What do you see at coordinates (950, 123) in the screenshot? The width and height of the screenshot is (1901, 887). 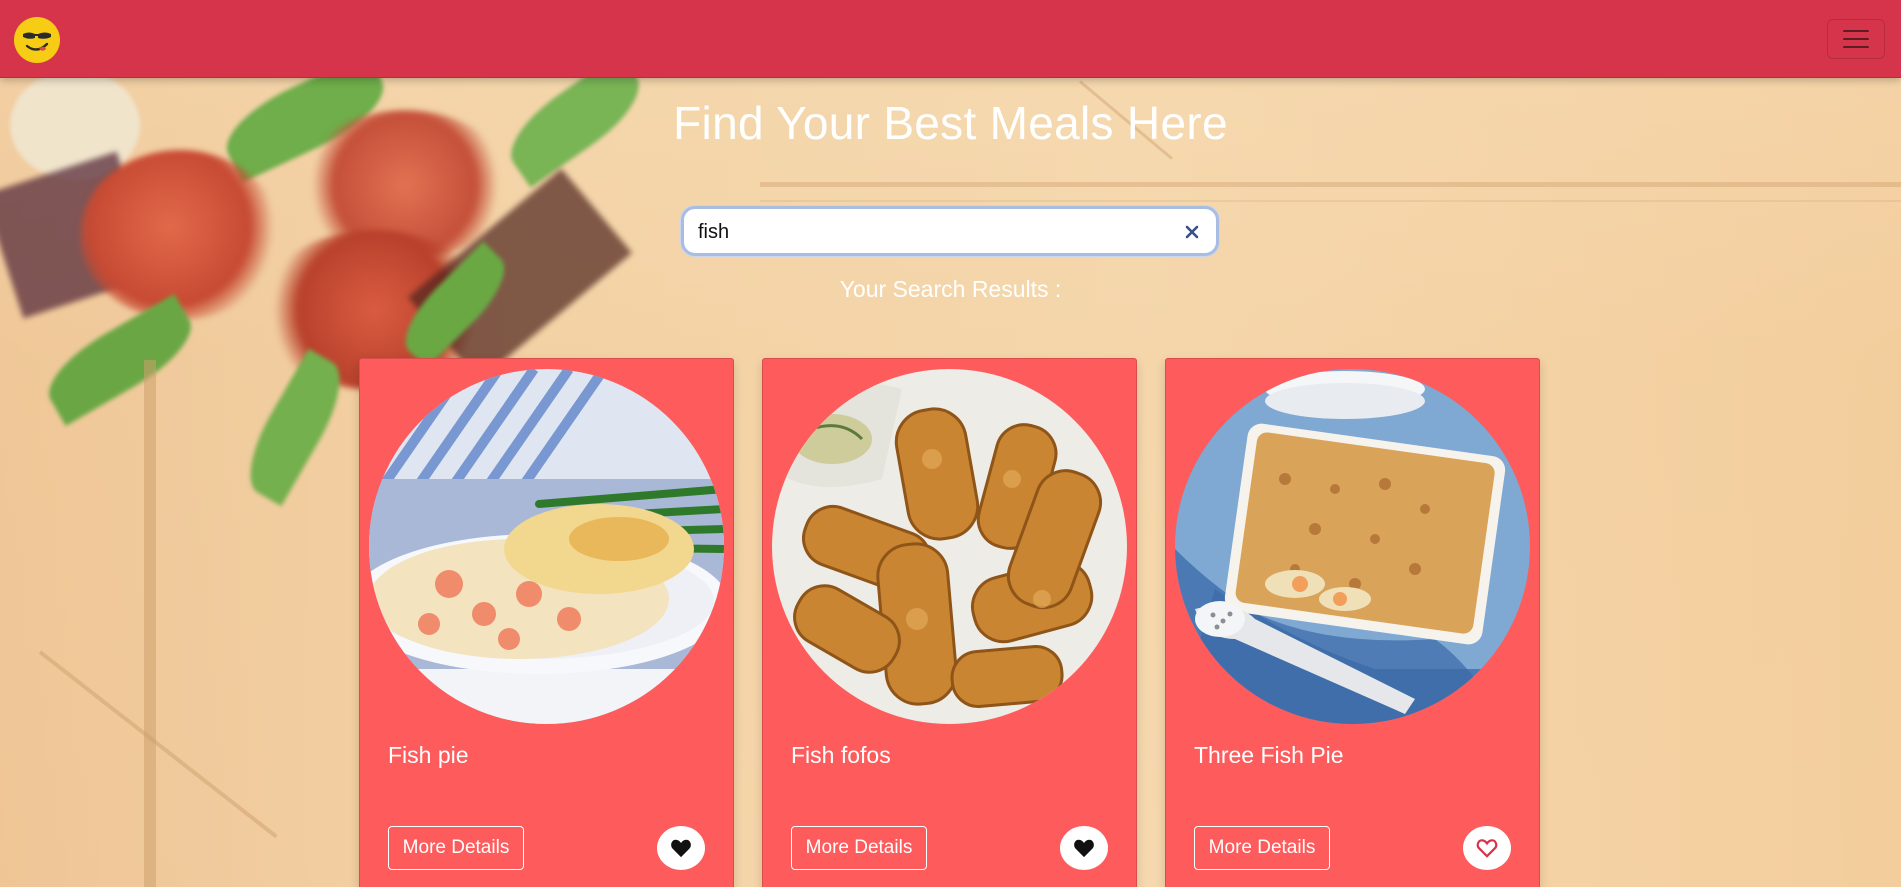 I see `page-title: Find Your Best Meals Here` at bounding box center [950, 123].